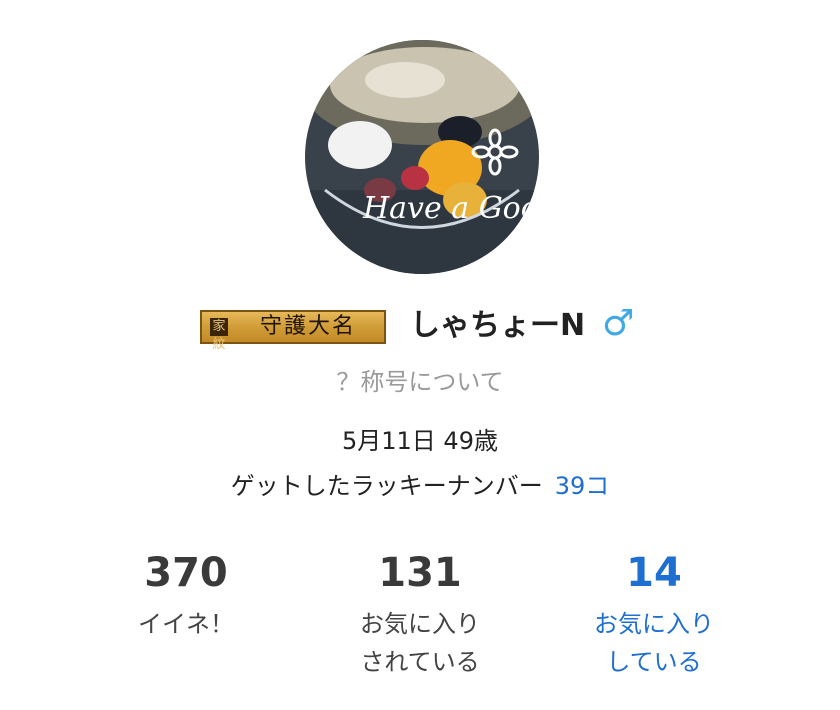 This screenshot has height=710, width=840. What do you see at coordinates (450, 208) in the screenshot?
I see `avatar-text: Have a Good Day` at bounding box center [450, 208].